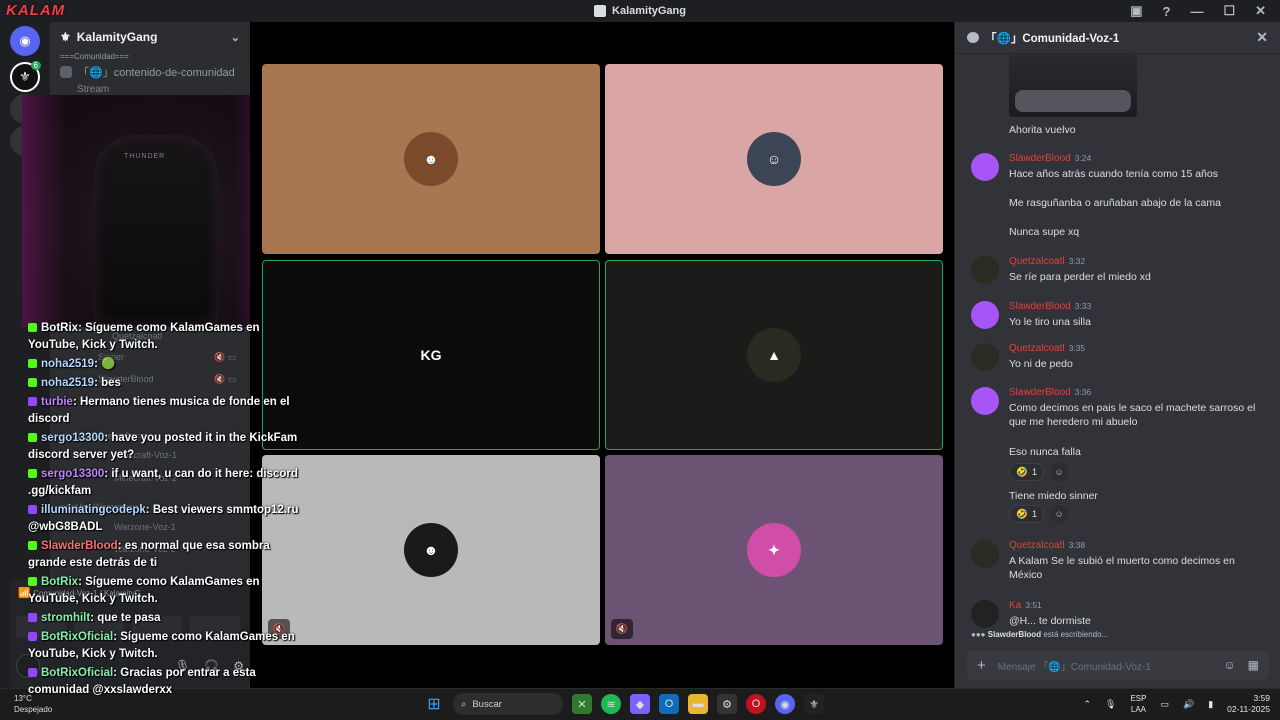 This screenshot has width=1280, height=720. Describe the element at coordinates (1210, 704) in the screenshot. I see `battery-icon: ▮` at that location.